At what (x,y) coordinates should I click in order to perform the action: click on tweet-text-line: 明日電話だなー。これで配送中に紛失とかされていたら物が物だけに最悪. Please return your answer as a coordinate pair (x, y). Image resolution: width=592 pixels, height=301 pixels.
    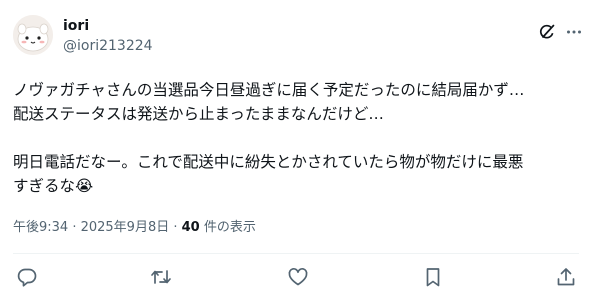
    Looking at the image, I should click on (268, 162).